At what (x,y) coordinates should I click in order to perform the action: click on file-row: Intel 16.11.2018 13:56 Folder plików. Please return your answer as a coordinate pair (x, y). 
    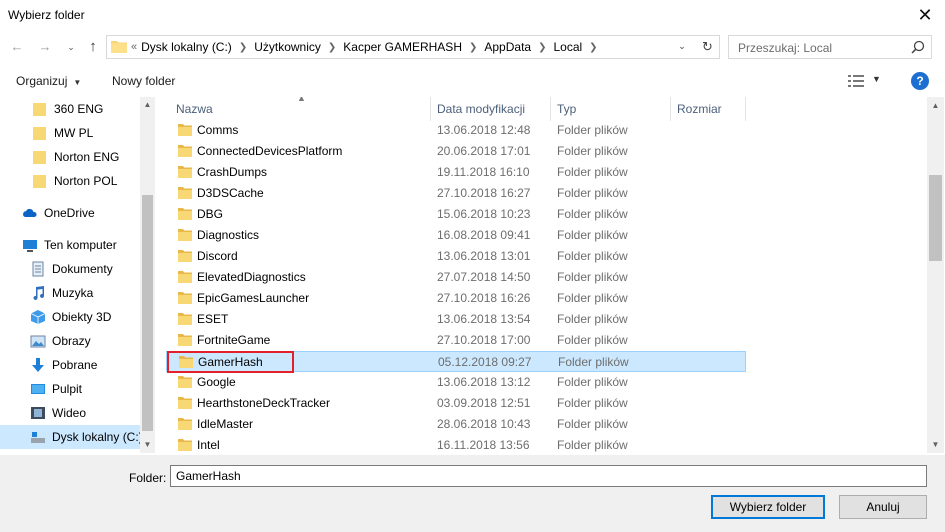
    Looking at the image, I should click on (456, 444).